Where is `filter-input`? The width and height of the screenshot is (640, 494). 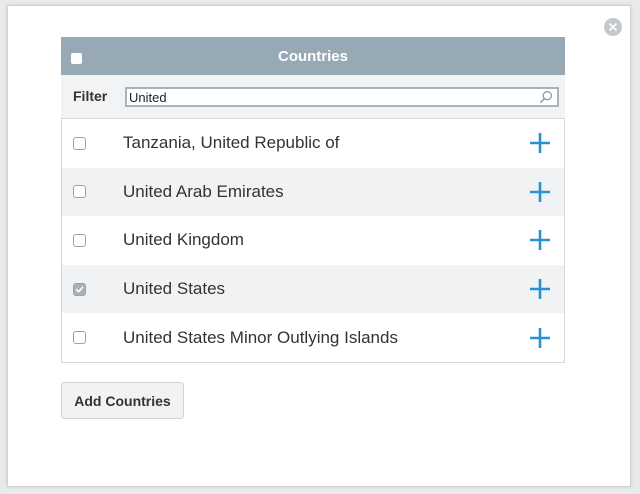
filter-input is located at coordinates (329, 97).